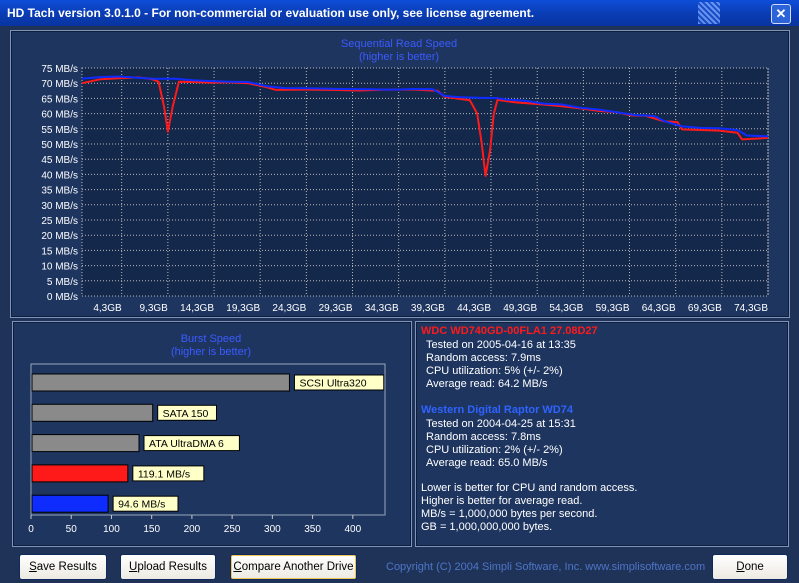  I want to click on x-tick-label: 400, so click(352, 529).